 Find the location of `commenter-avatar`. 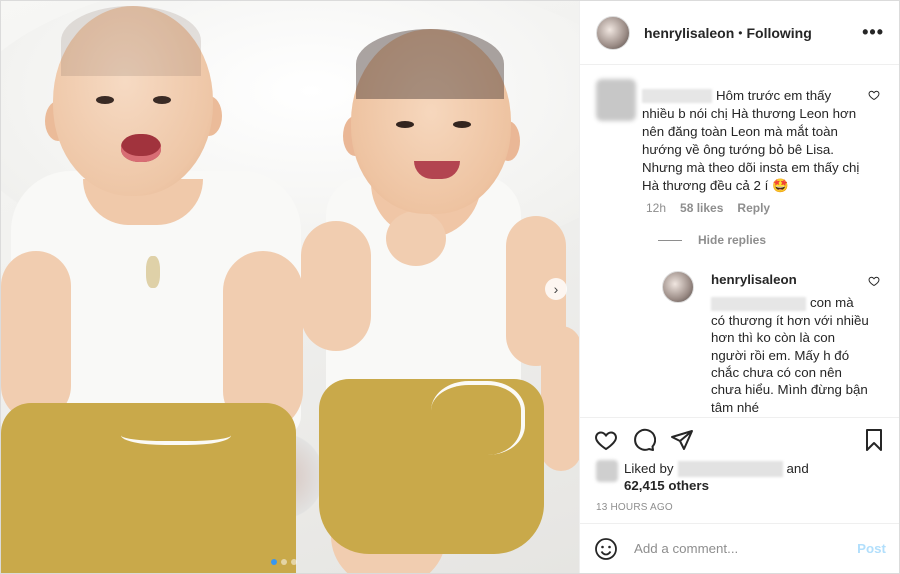

commenter-avatar is located at coordinates (616, 100).